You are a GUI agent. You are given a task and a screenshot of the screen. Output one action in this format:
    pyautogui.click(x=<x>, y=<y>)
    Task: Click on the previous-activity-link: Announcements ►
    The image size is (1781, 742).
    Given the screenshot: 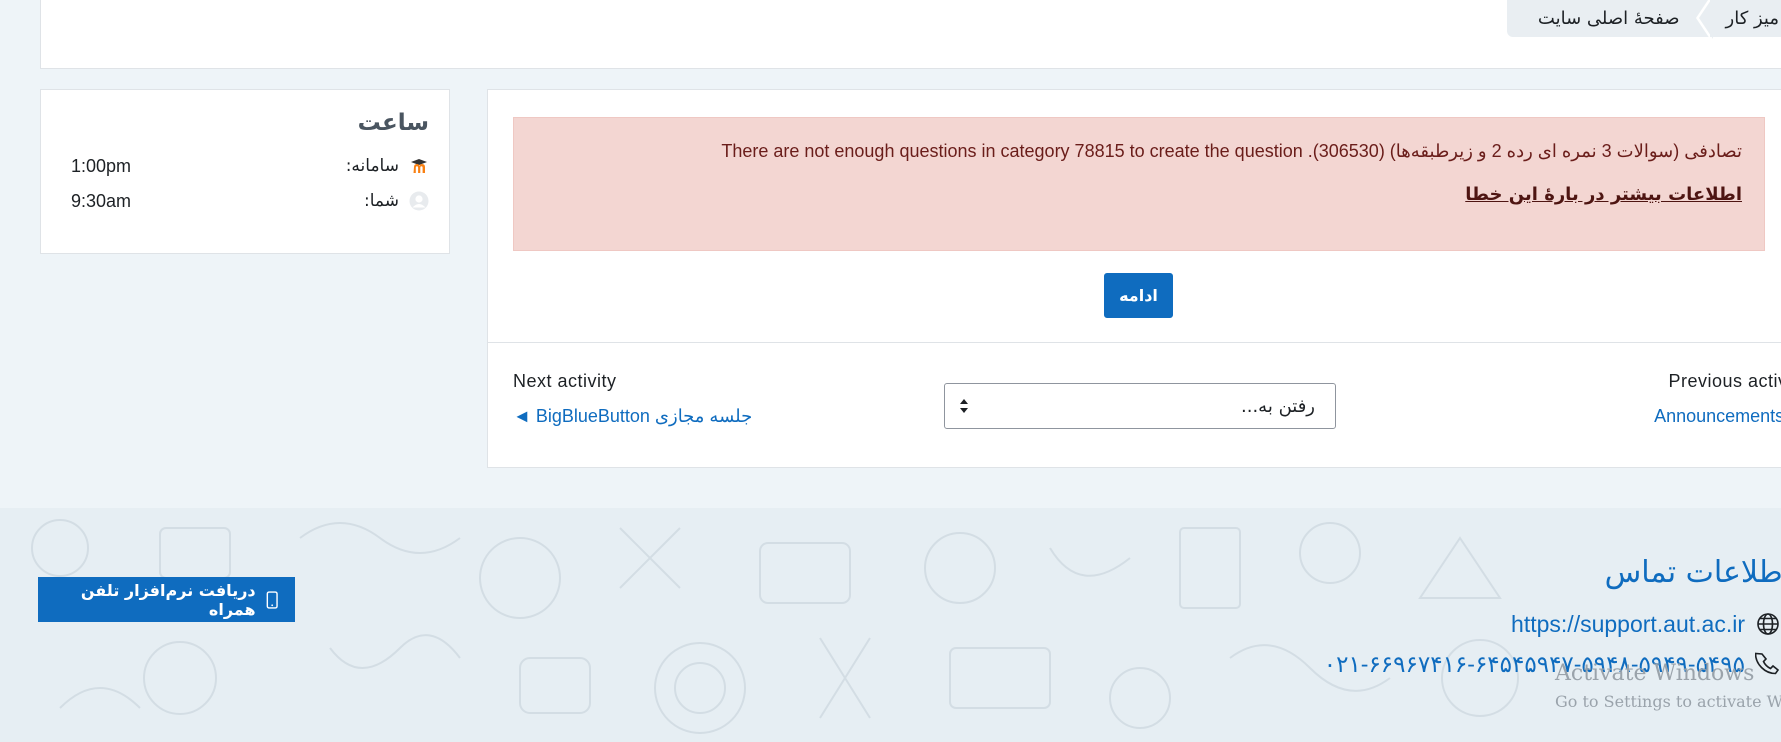 What is the action you would take?
    pyautogui.click(x=1717, y=416)
    